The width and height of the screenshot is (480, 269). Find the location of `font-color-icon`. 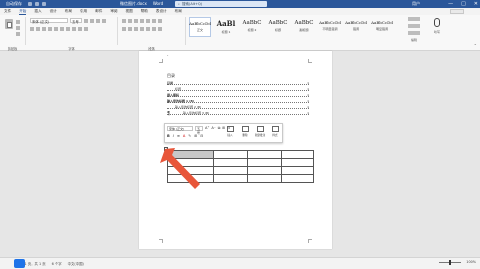

font-color-icon is located at coordinates (80, 29).